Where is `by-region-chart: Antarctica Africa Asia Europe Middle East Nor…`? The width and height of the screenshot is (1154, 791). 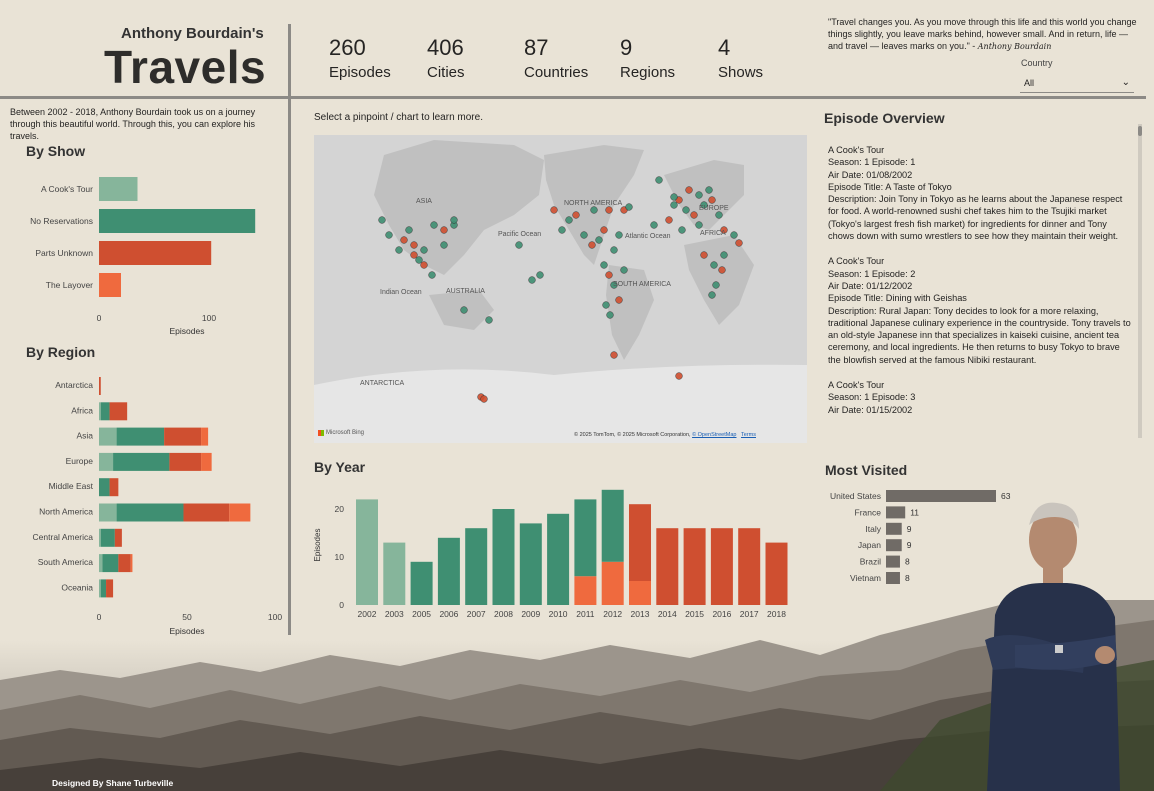
by-region-chart: Antarctica Africa Asia Europe Middle East Nor… is located at coordinates (142, 502).